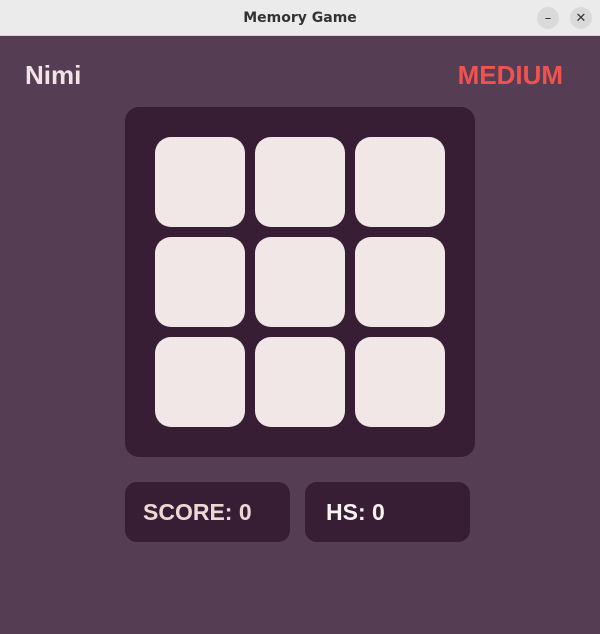 The width and height of the screenshot is (600, 634). I want to click on score-box: SCORE: 0, so click(207, 512).